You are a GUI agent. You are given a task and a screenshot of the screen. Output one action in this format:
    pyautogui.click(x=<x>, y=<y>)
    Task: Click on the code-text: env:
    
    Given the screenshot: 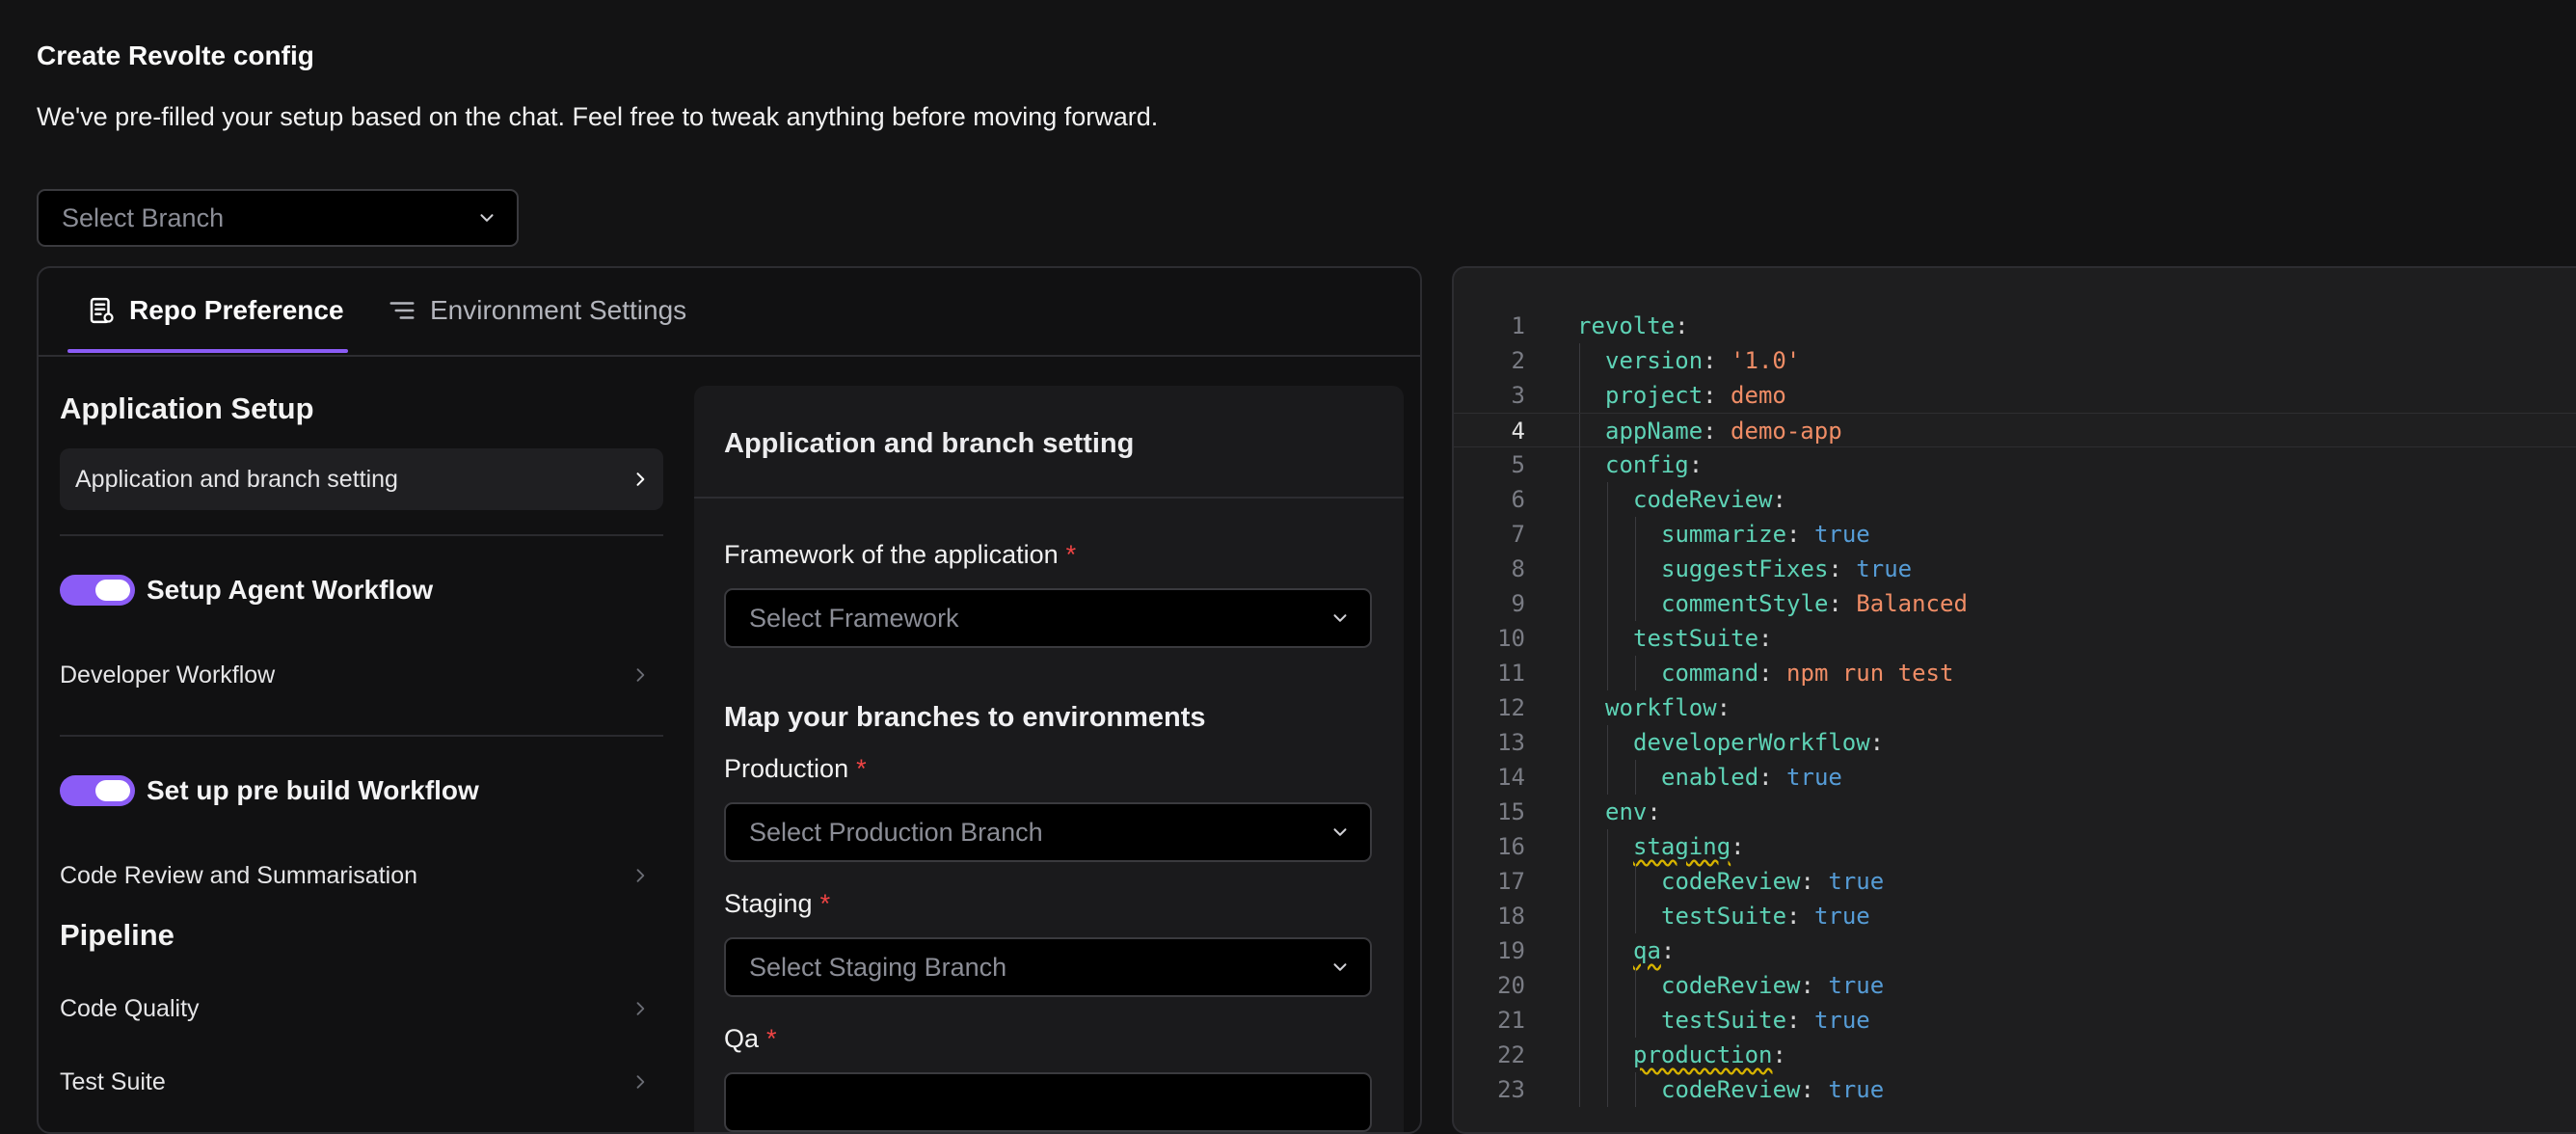 What is the action you would take?
    pyautogui.click(x=1633, y=812)
    